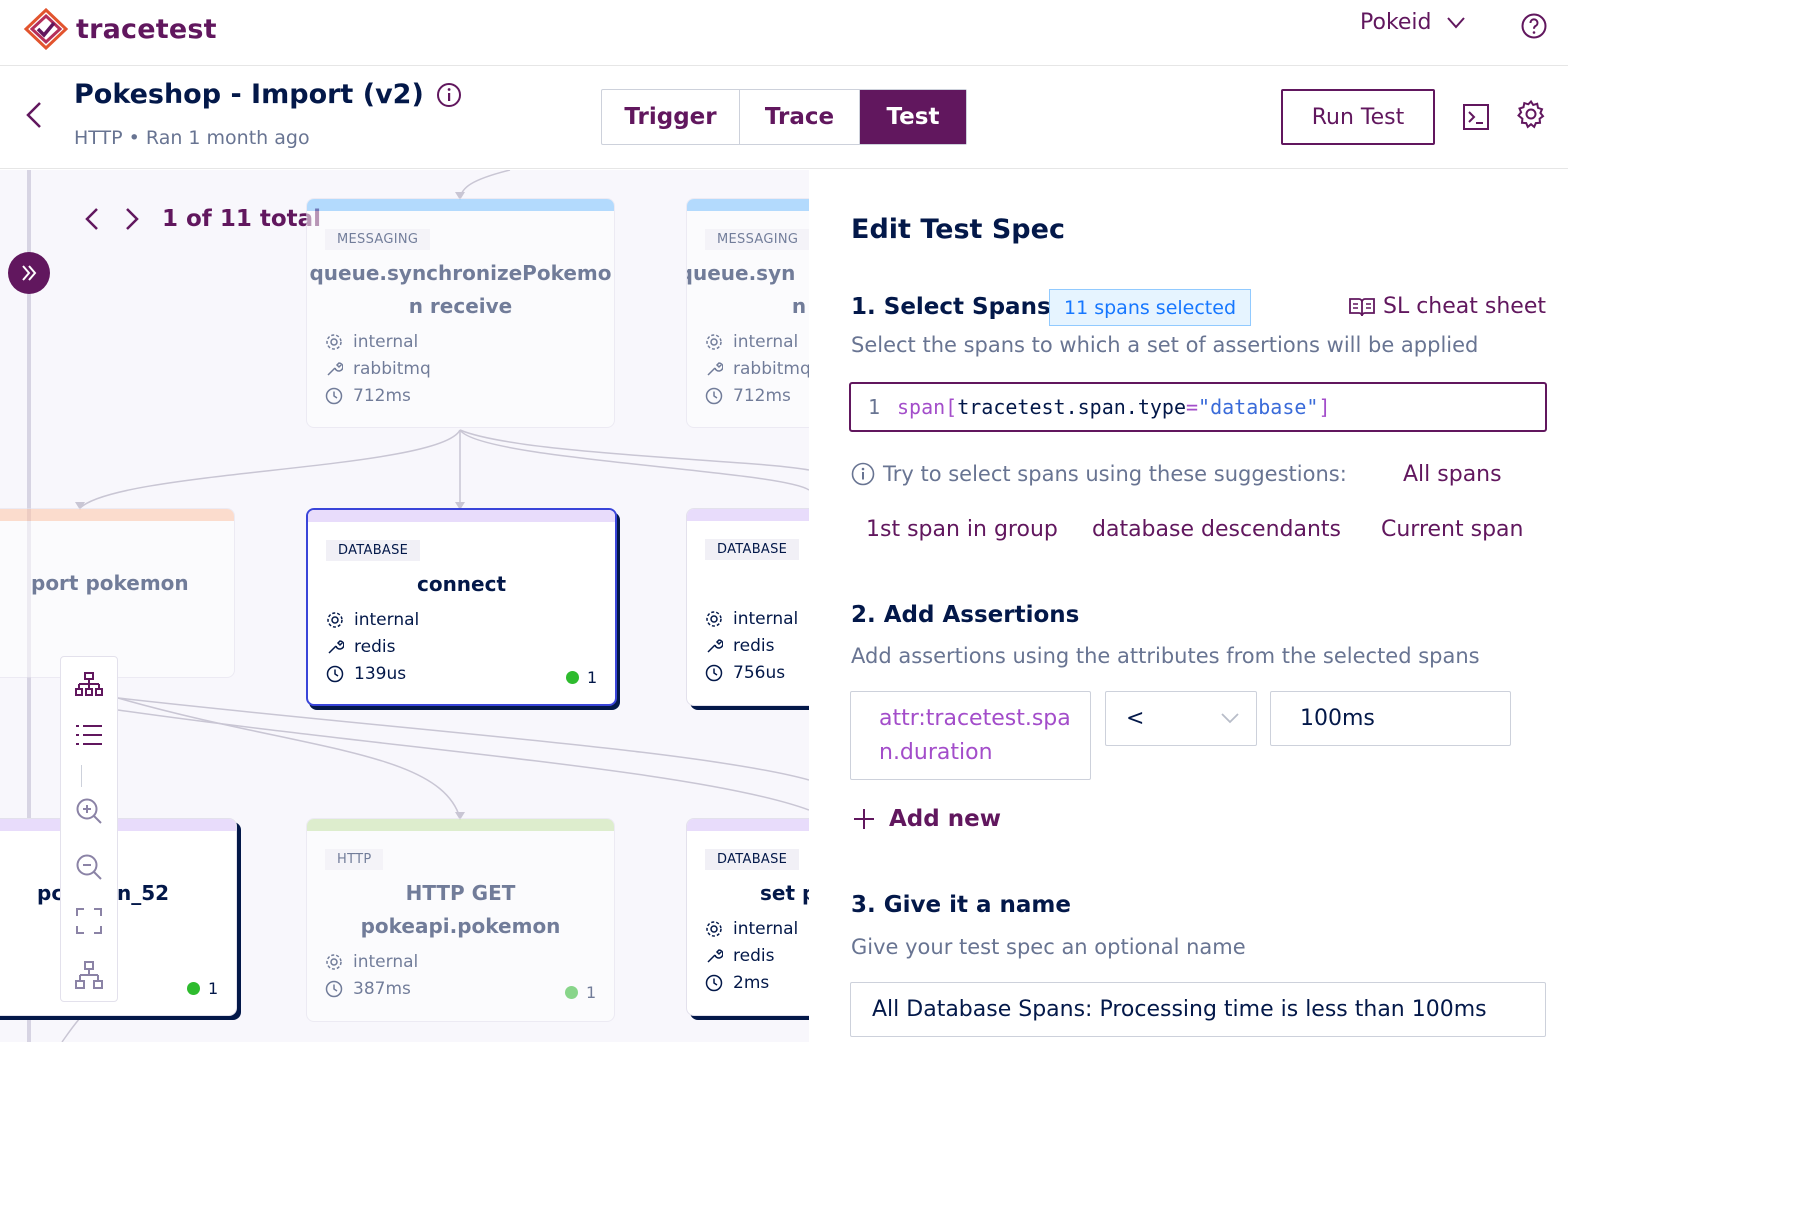 The image size is (1818, 1208). Describe the element at coordinates (460, 893) in the screenshot. I see `span-title: HTTP GET` at that location.